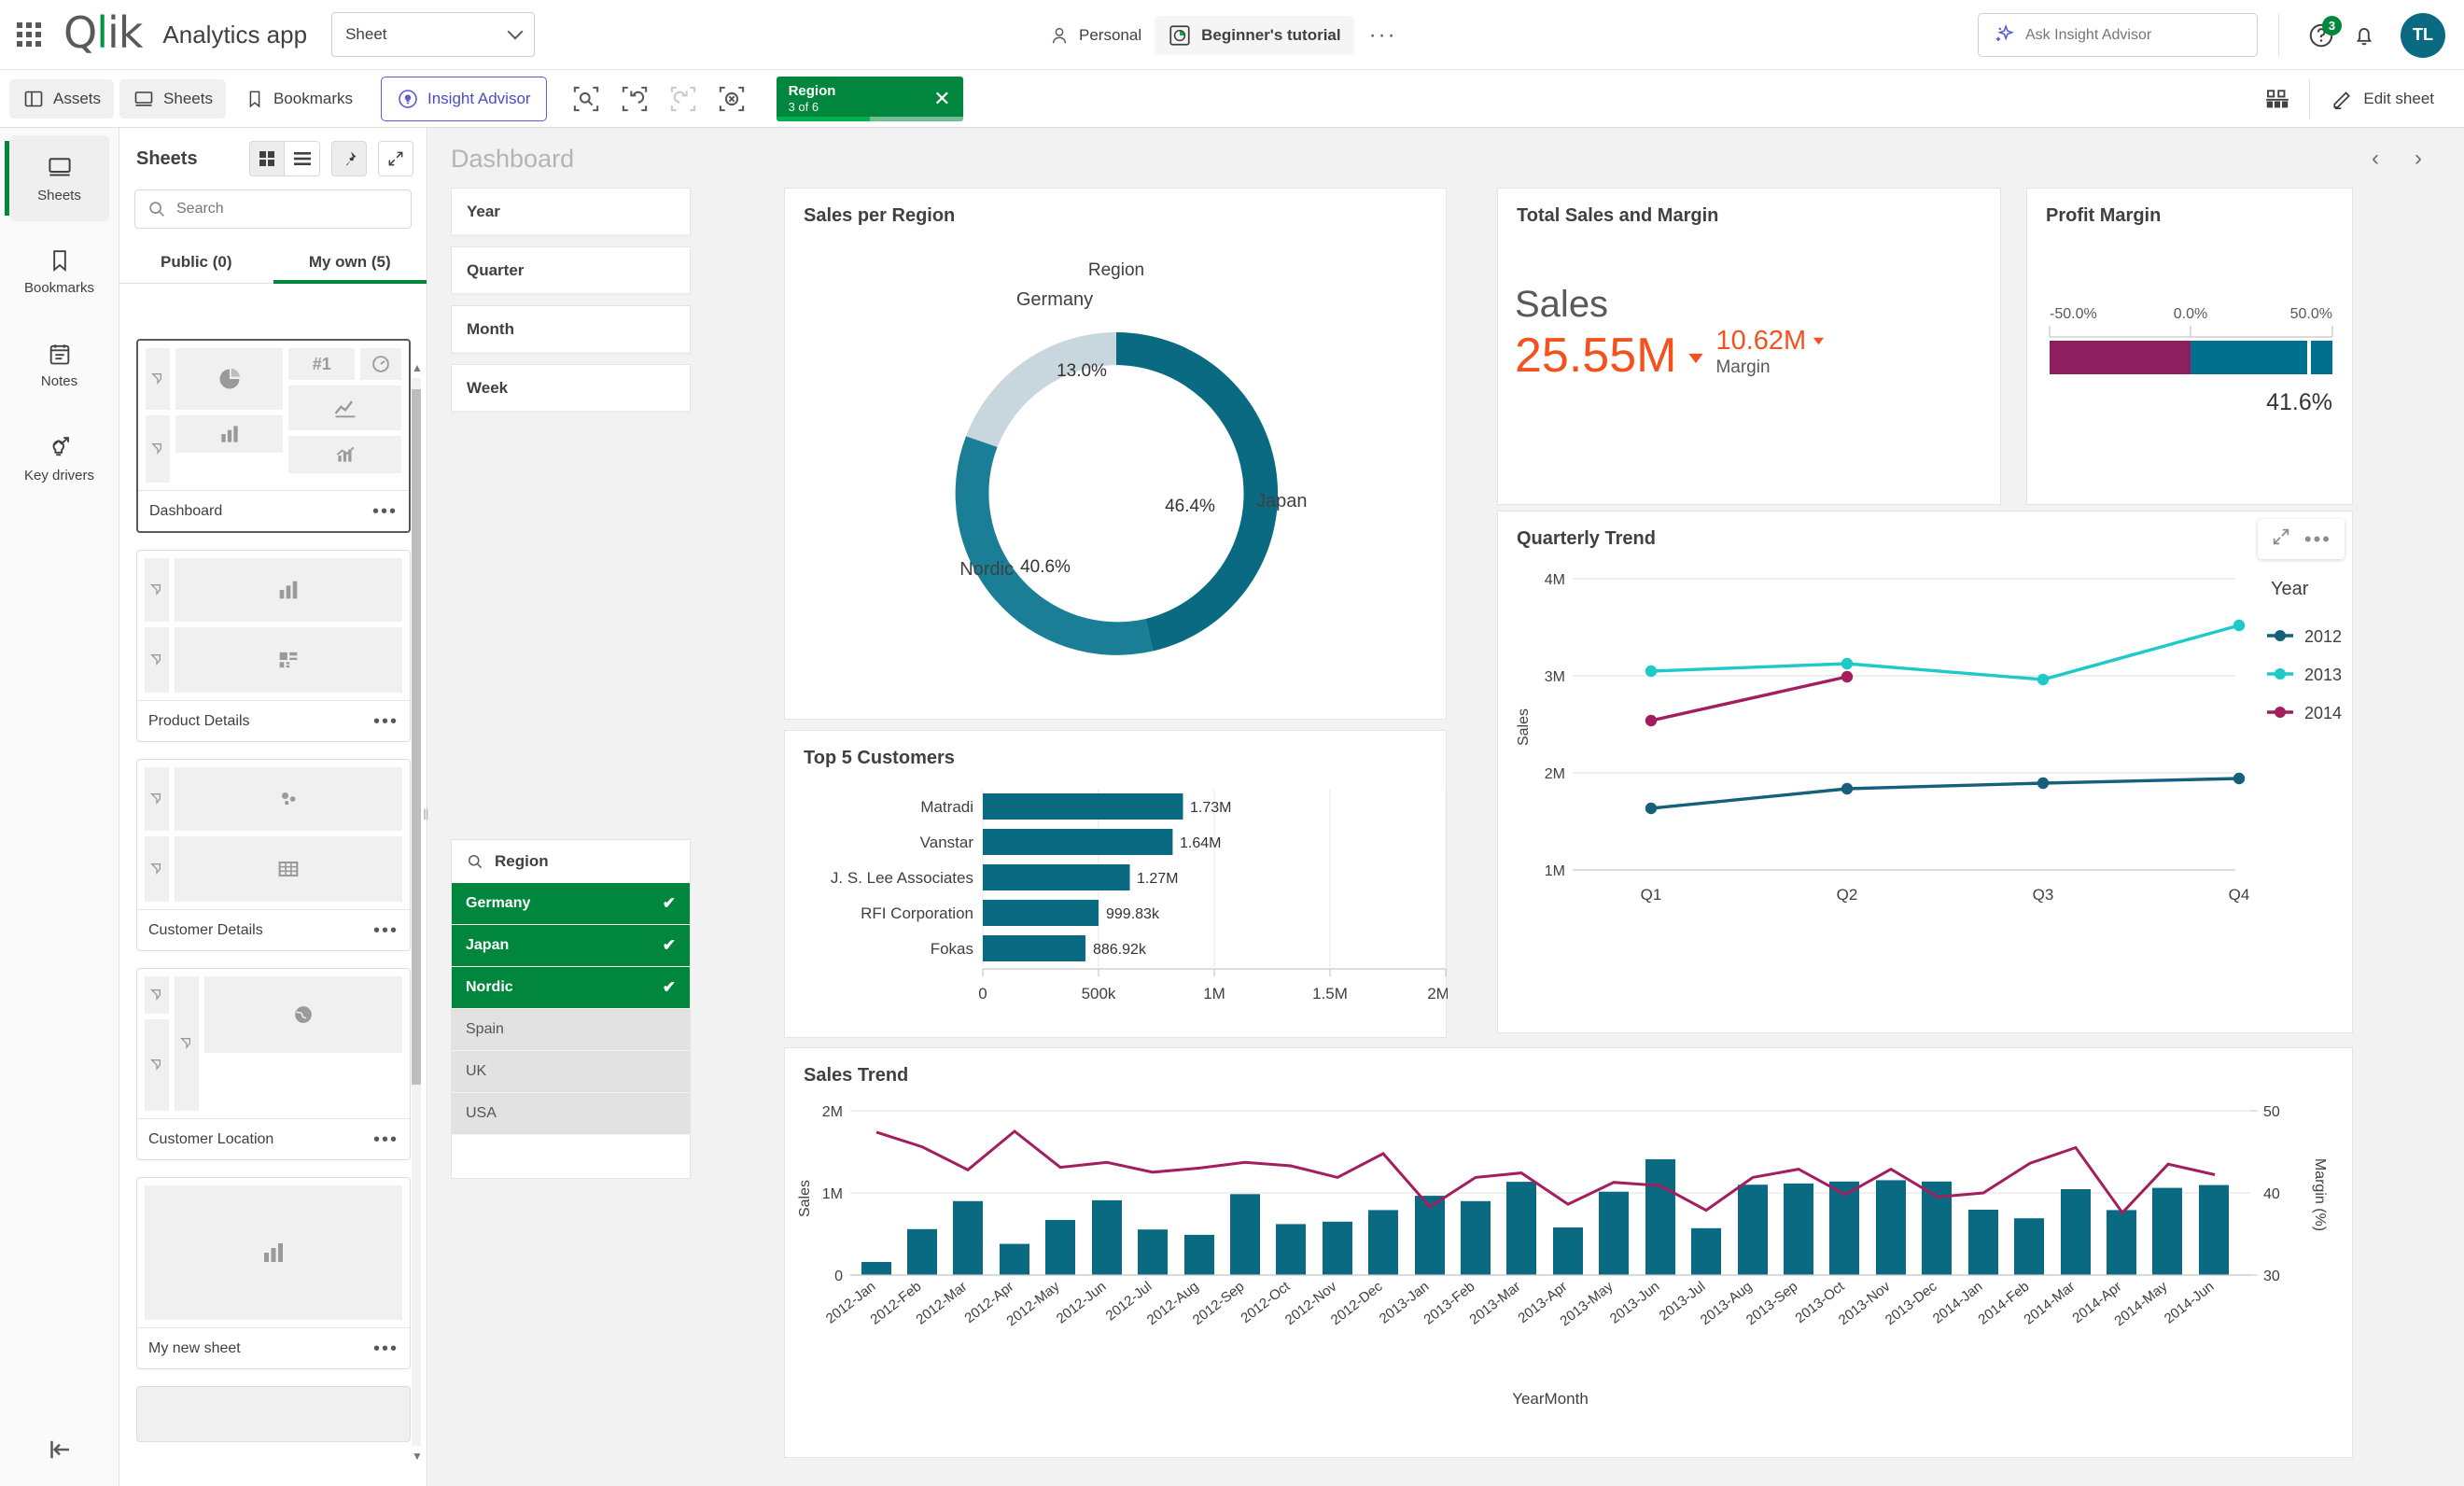 The width and height of the screenshot is (2464, 1486). I want to click on bar-rfi-corporation, so click(1041, 913).